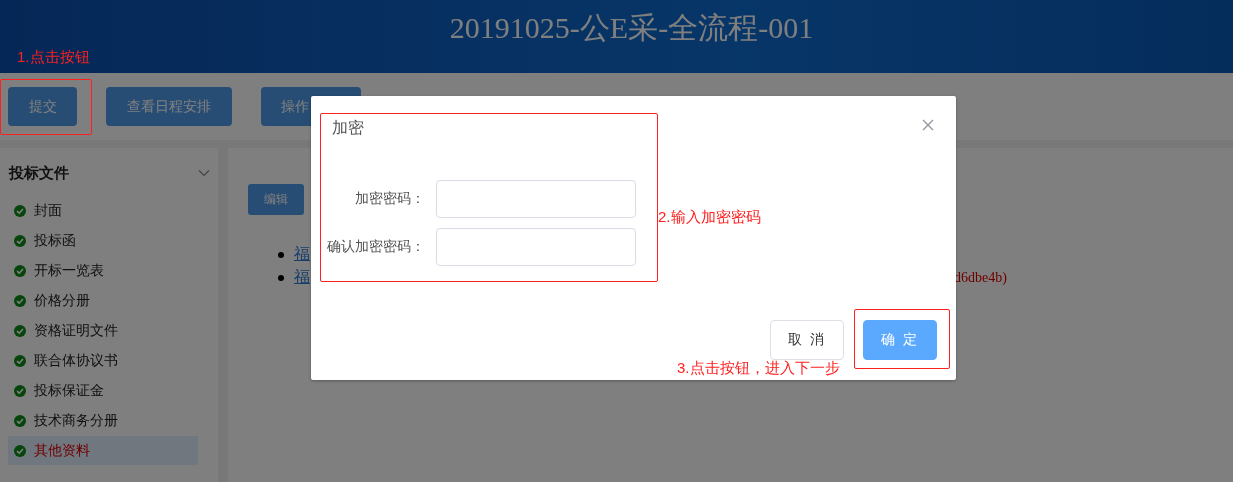  I want to click on dialog-title: 加密, so click(348, 128).